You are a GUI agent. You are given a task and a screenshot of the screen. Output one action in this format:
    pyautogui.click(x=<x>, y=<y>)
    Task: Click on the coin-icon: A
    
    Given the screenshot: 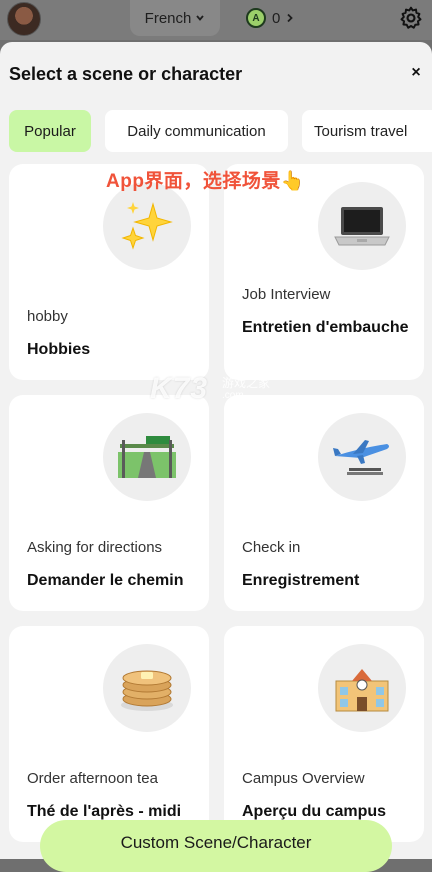 What is the action you would take?
    pyautogui.click(x=256, y=18)
    